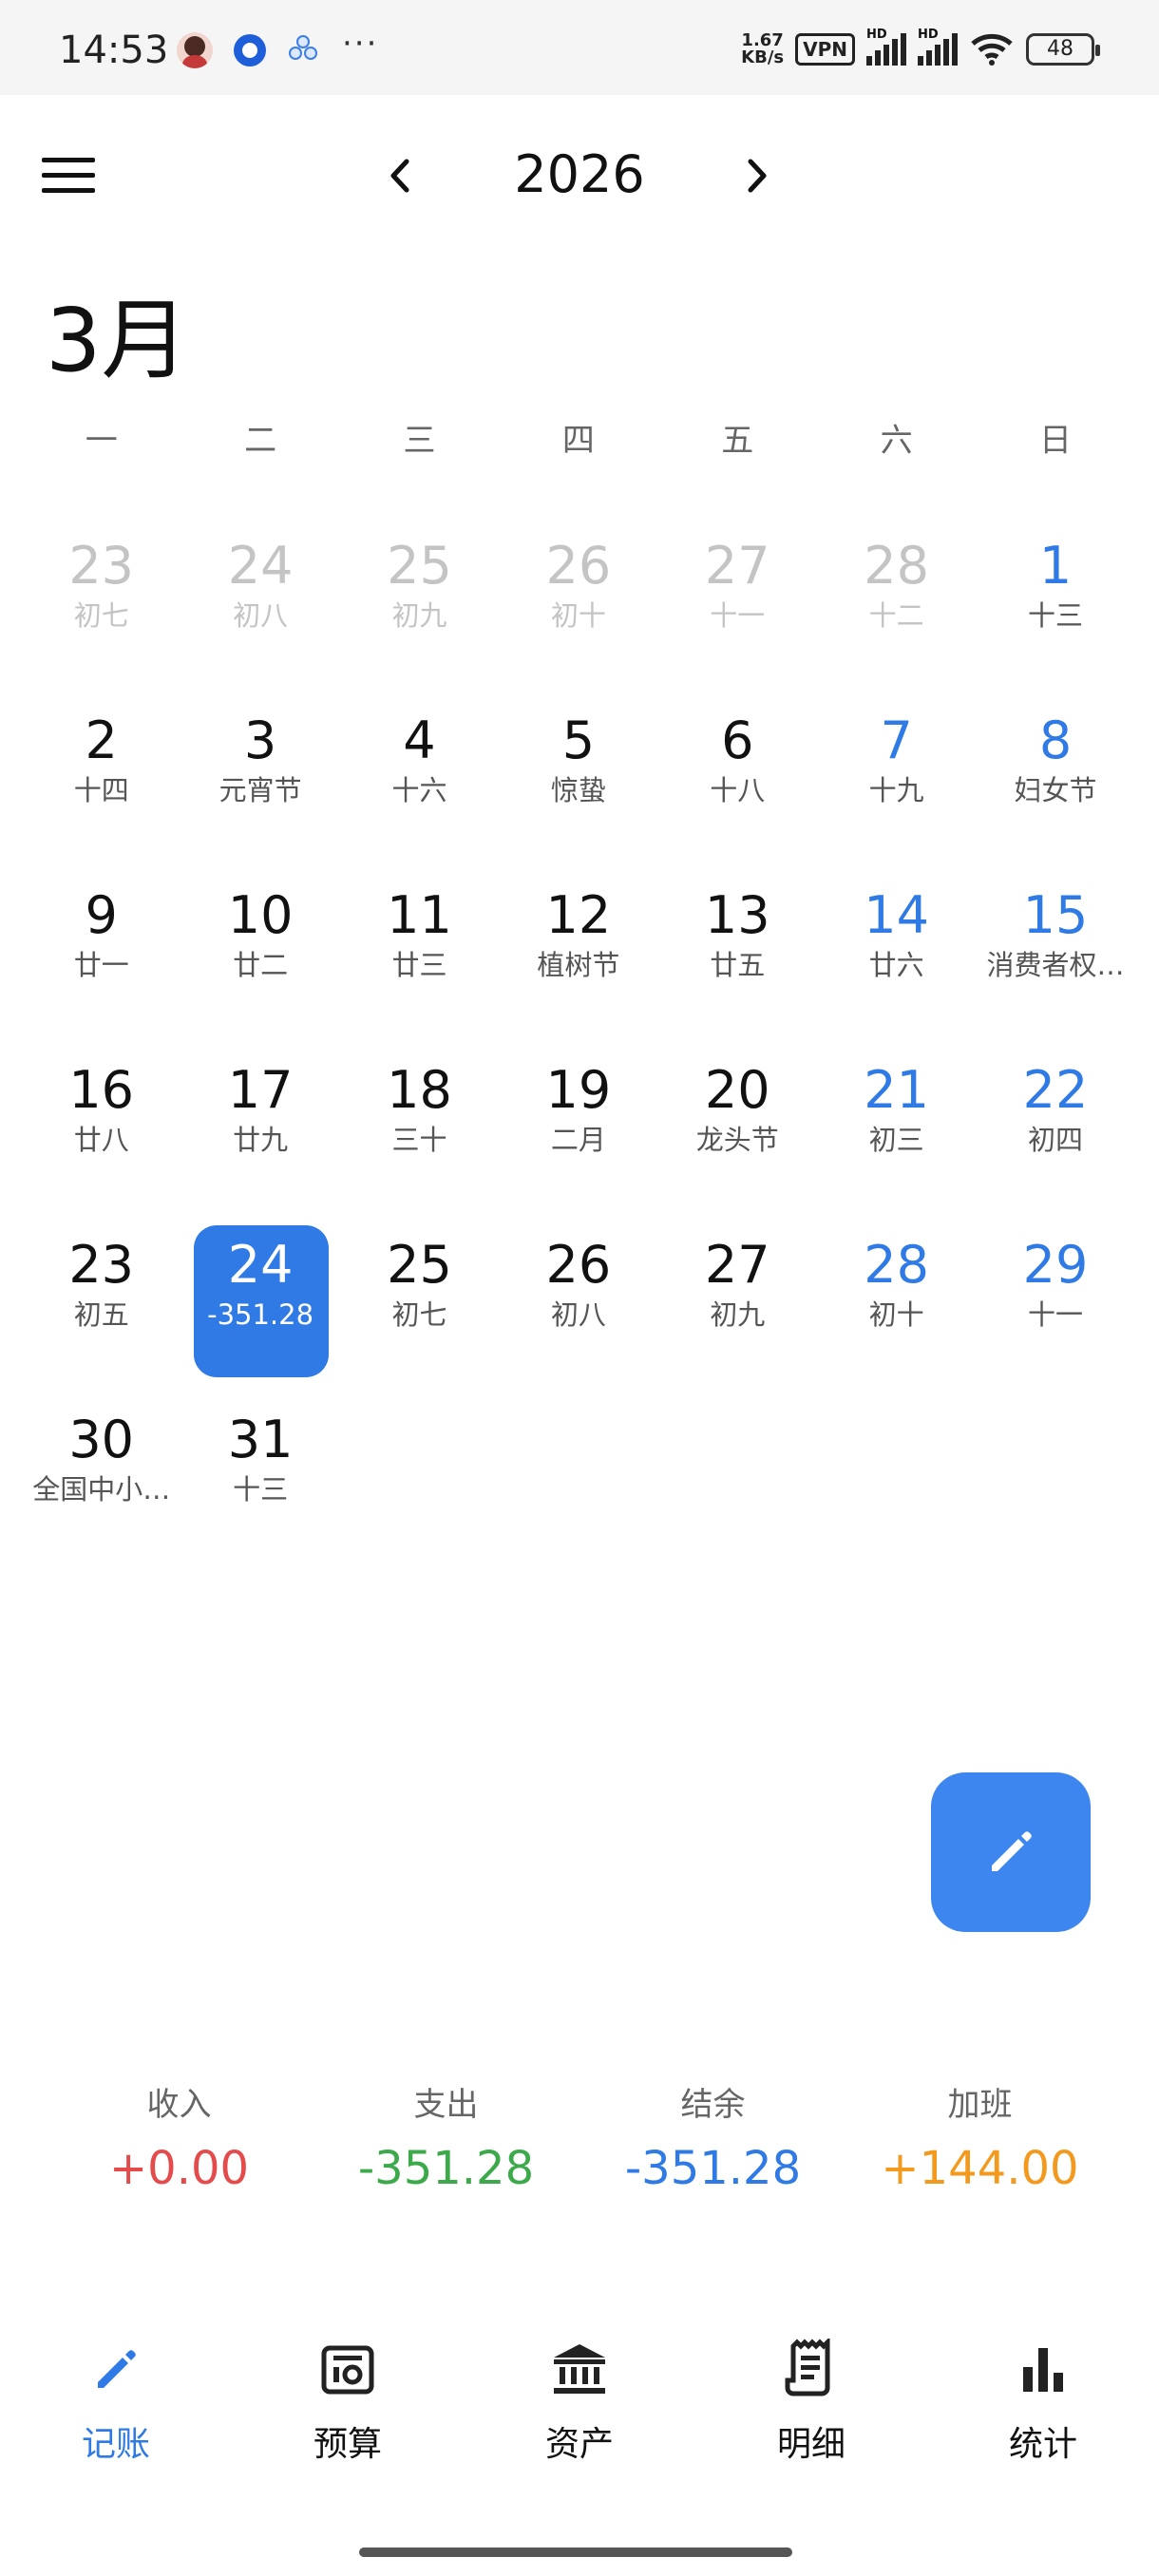  What do you see at coordinates (116, 2402) in the screenshot?
I see `nav-item-0: 记账` at bounding box center [116, 2402].